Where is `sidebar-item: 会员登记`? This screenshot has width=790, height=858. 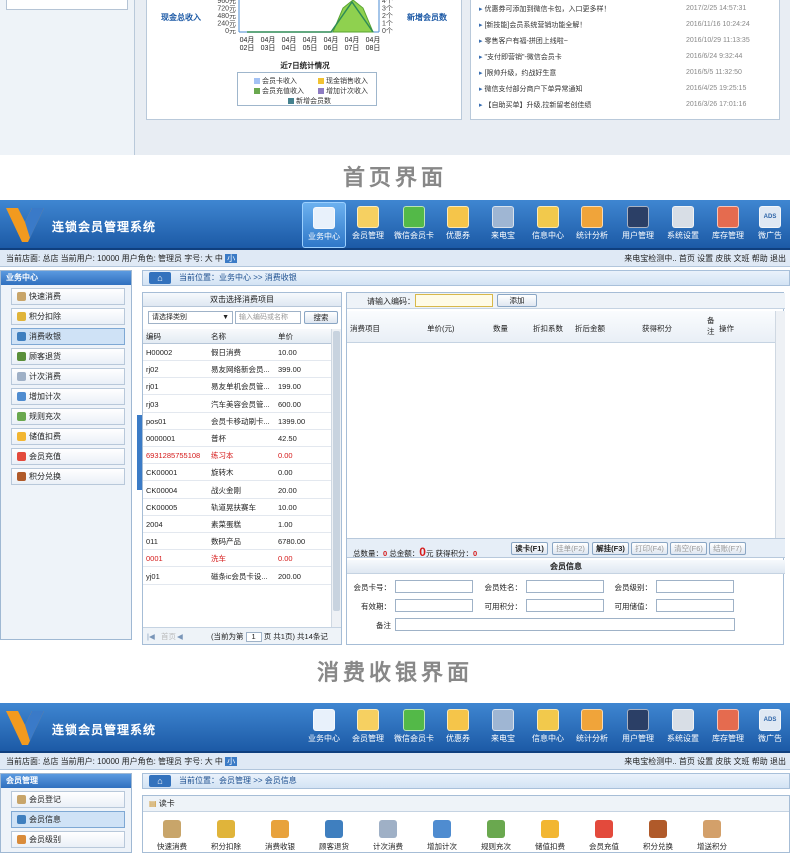 sidebar-item: 会员登记 is located at coordinates (68, 799).